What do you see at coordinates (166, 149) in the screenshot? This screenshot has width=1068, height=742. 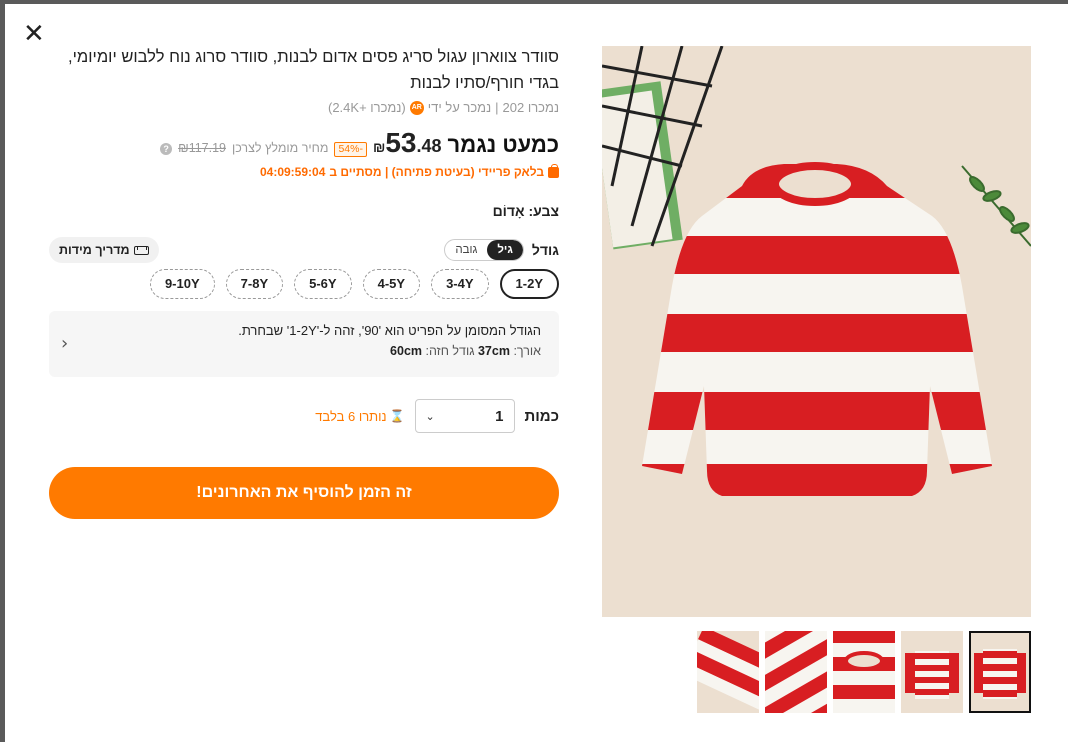 I see `help-icon: ?` at bounding box center [166, 149].